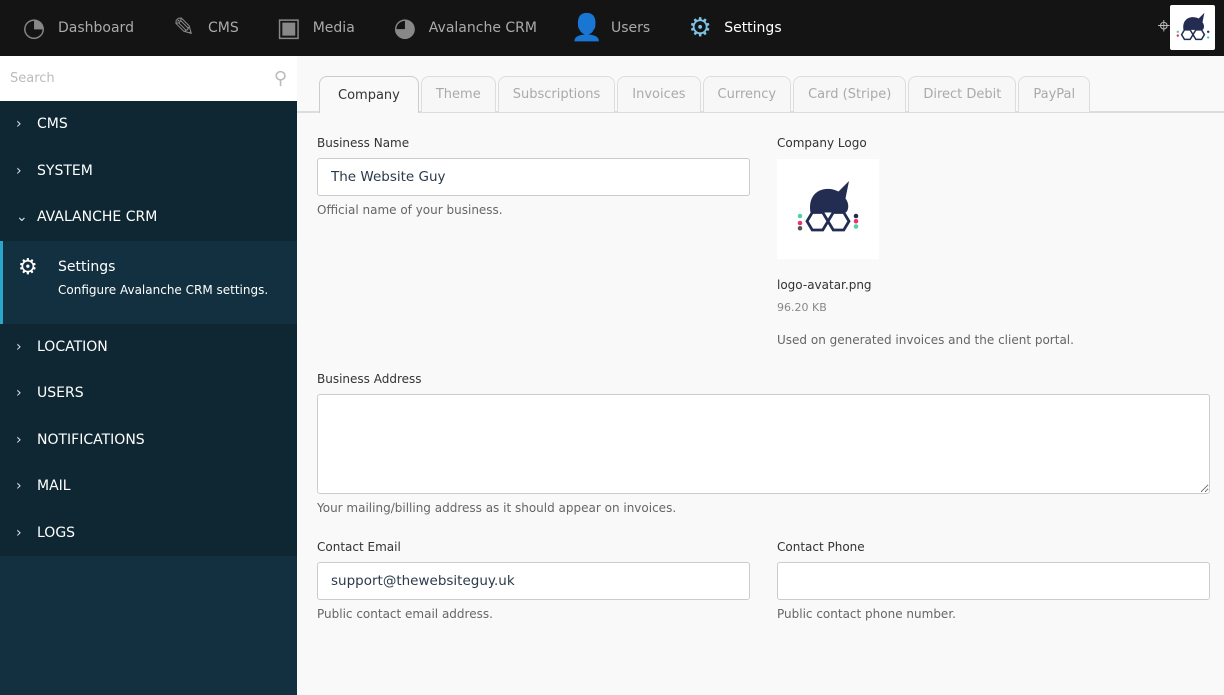  What do you see at coordinates (731, 28) in the screenshot?
I see `nav-settings: ⚙ Settings` at bounding box center [731, 28].